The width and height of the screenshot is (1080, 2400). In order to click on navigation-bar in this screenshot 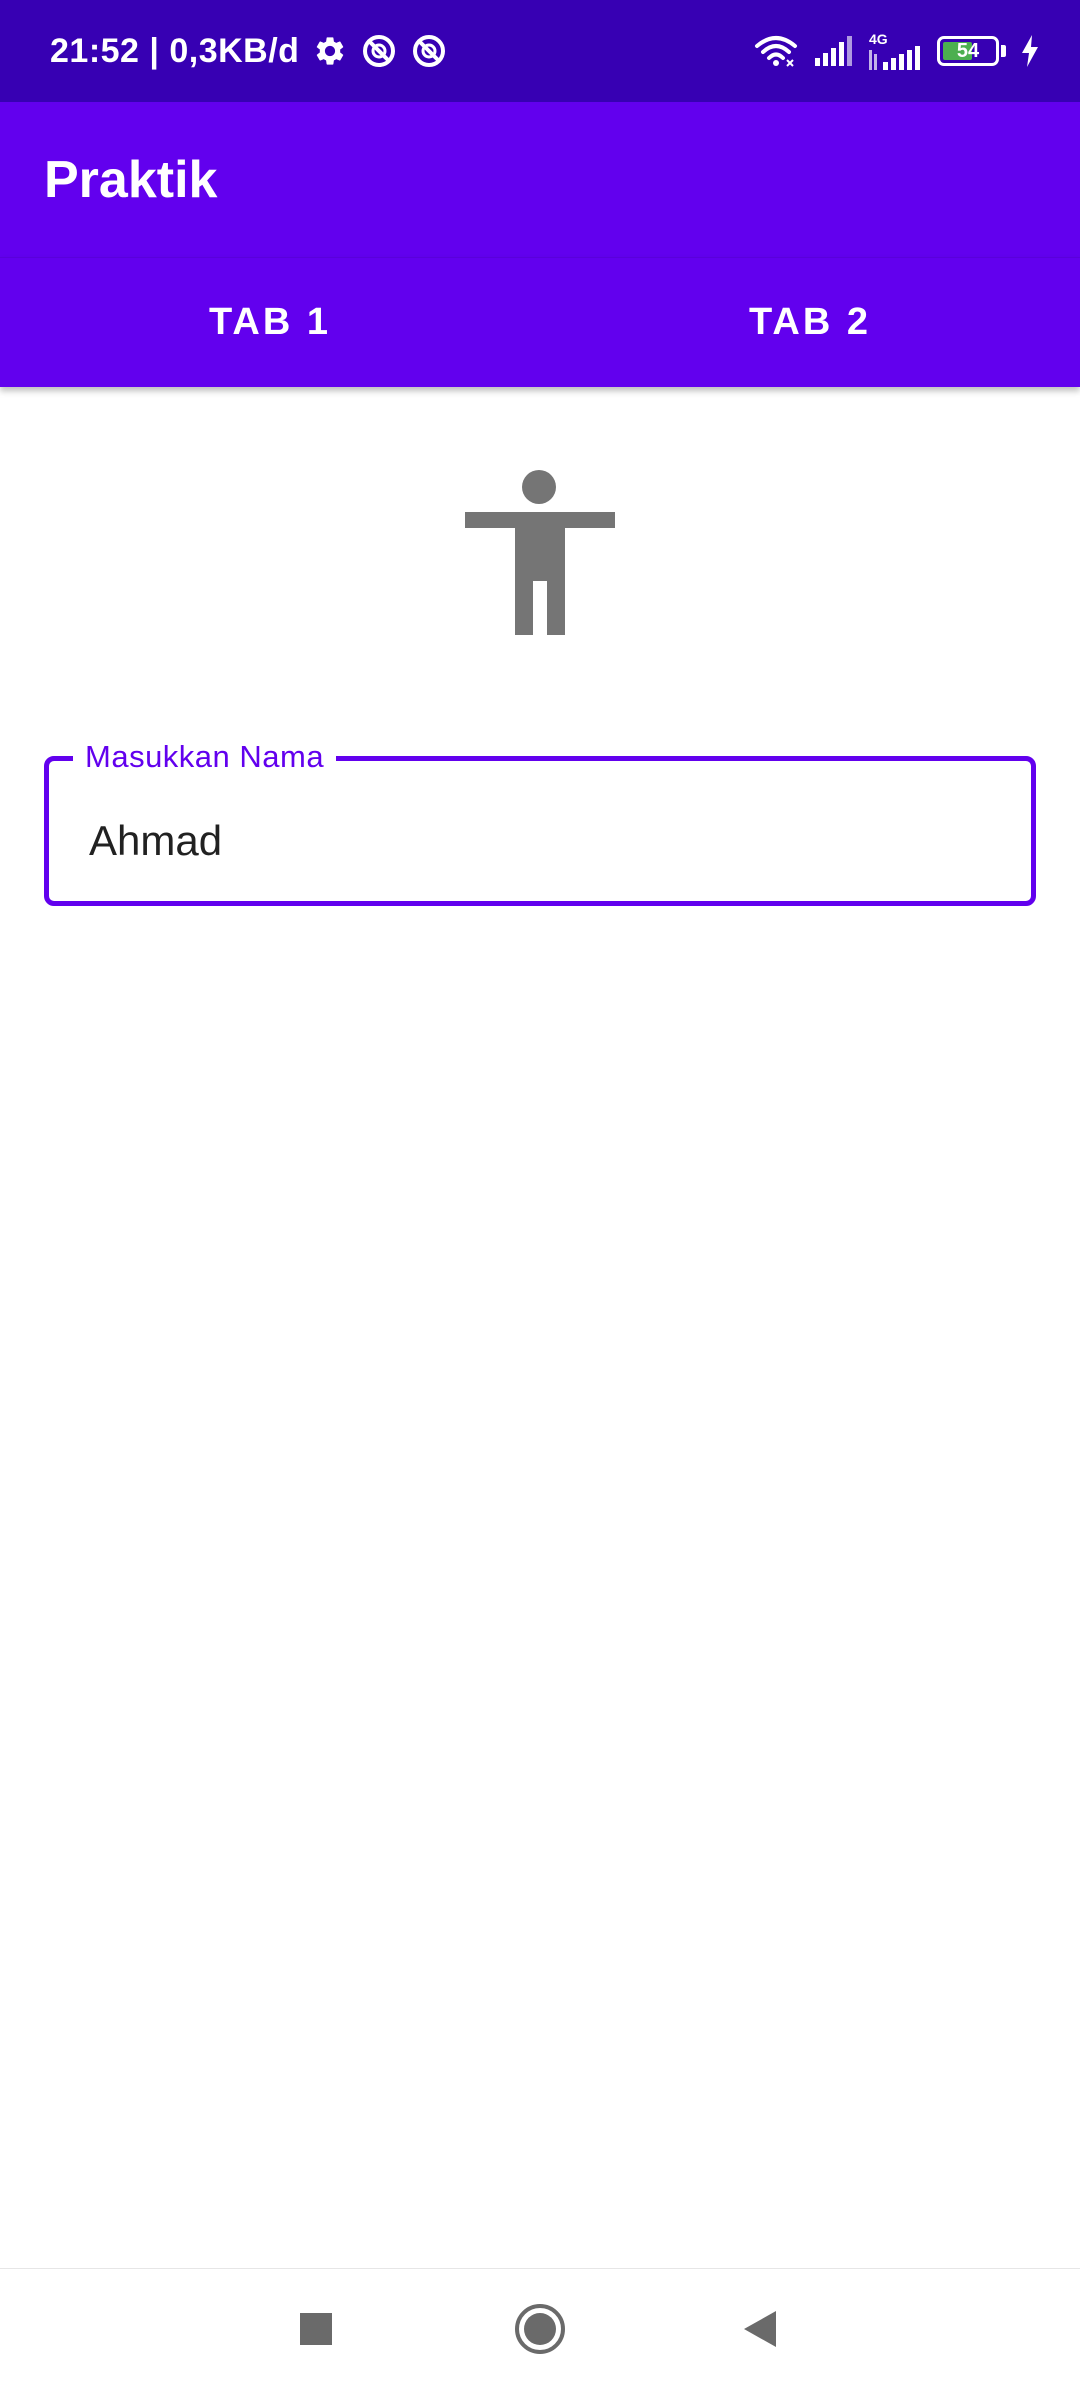, I will do `click(540, 2334)`.